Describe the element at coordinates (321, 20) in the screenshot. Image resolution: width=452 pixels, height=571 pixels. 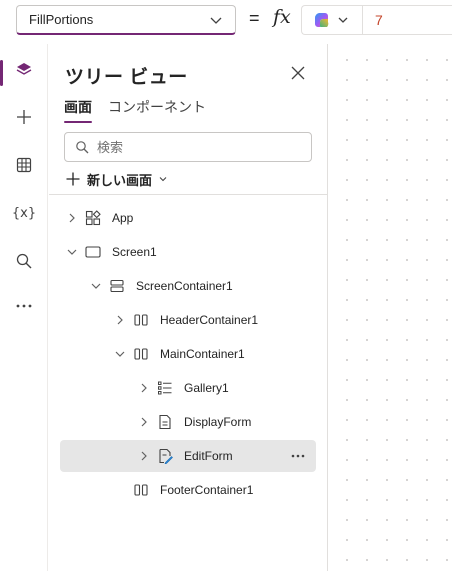
I see `copilot-icon` at that location.